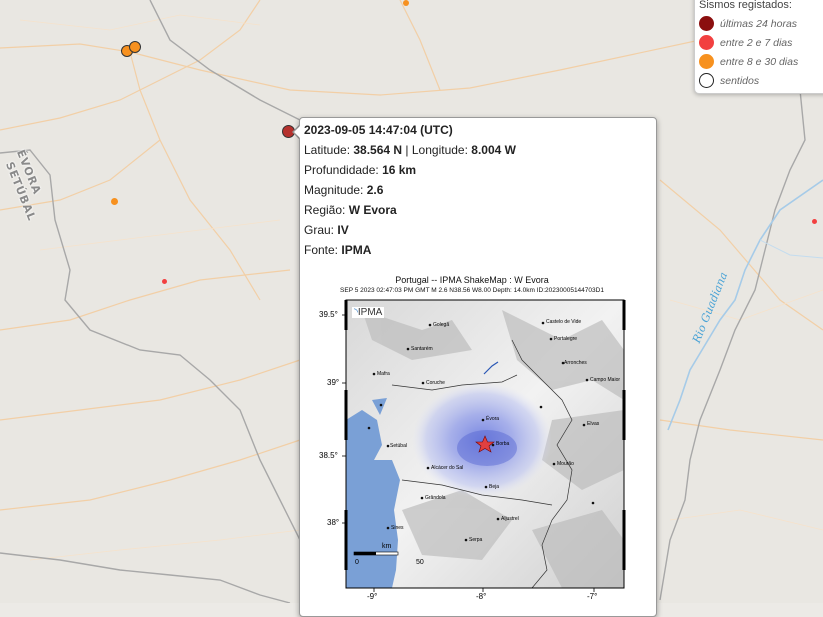  Describe the element at coordinates (593, 424) in the screenshot. I see `town-label: Elvas` at that location.